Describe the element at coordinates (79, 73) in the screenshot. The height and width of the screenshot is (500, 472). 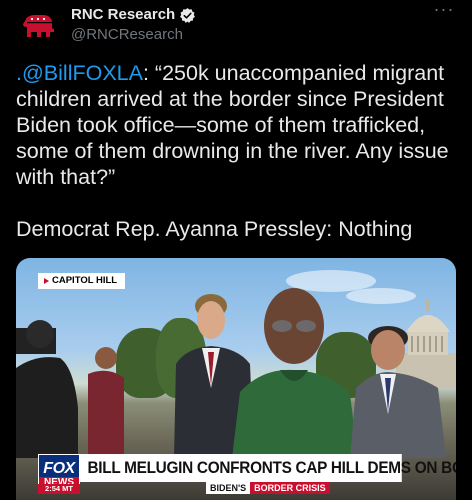
I see `mention-link: .@BillFOXLA` at that location.